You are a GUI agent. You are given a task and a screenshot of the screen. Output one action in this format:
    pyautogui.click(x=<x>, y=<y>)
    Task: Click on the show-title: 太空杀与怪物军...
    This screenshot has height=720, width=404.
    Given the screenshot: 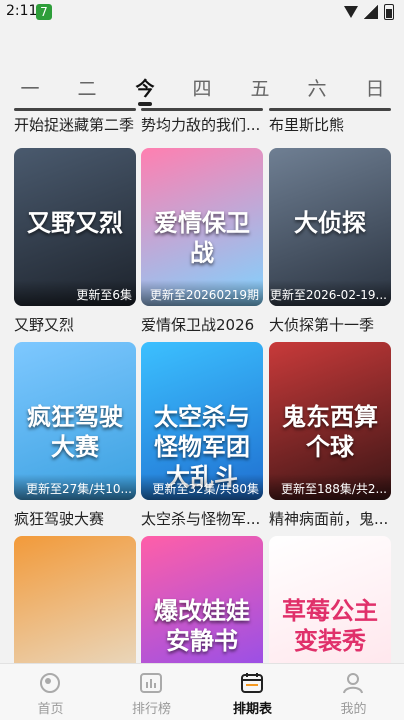 What is the action you would take?
    pyautogui.click(x=205, y=518)
    